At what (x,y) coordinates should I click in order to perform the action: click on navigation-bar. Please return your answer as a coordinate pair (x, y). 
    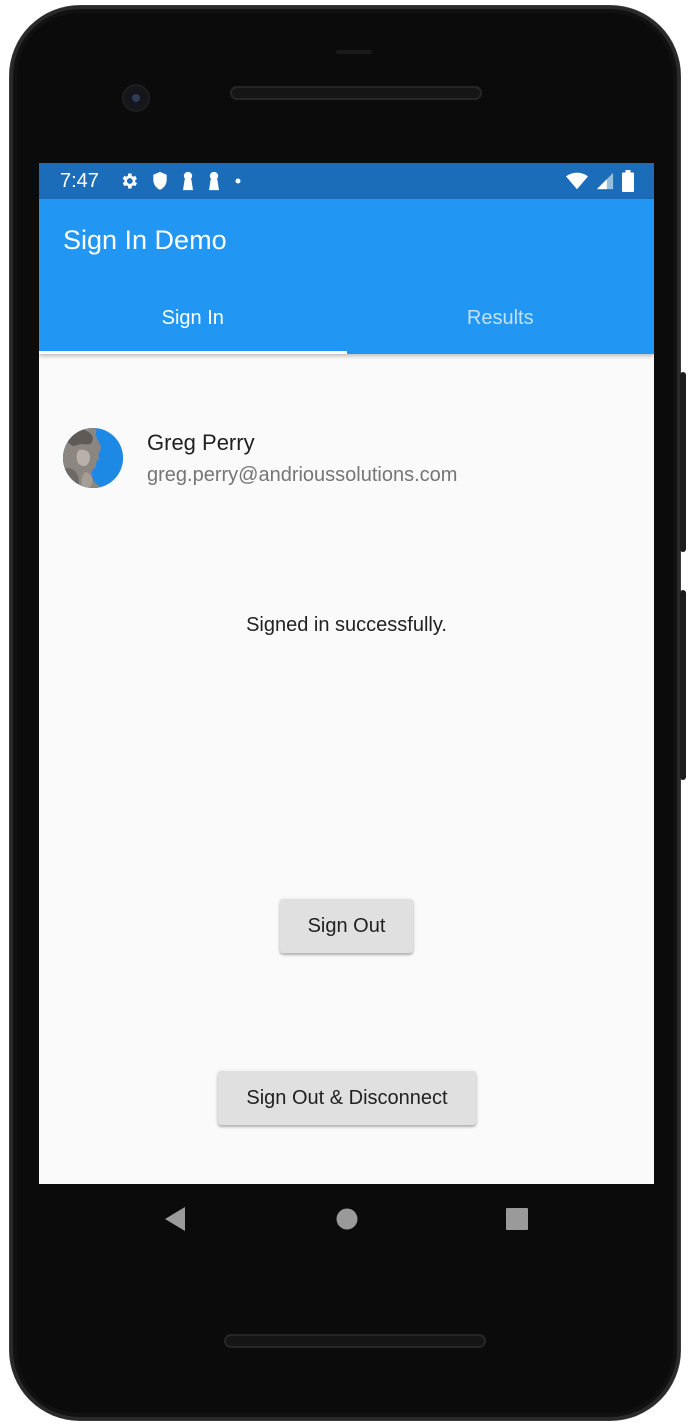
    Looking at the image, I should click on (346, 1220).